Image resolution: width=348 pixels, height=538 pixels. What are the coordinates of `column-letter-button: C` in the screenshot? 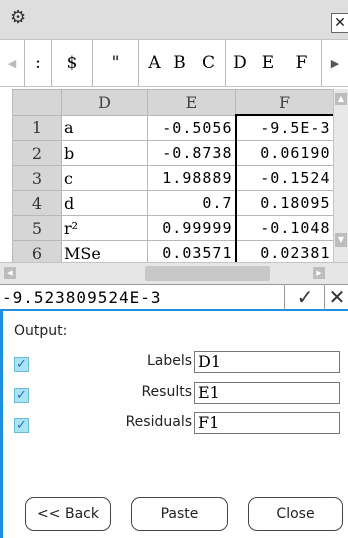 It's located at (209, 63).